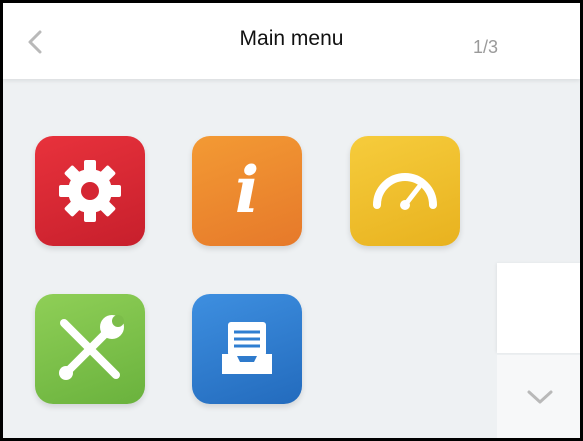 The width and height of the screenshot is (583, 441). I want to click on gauge-icon, so click(405, 191).